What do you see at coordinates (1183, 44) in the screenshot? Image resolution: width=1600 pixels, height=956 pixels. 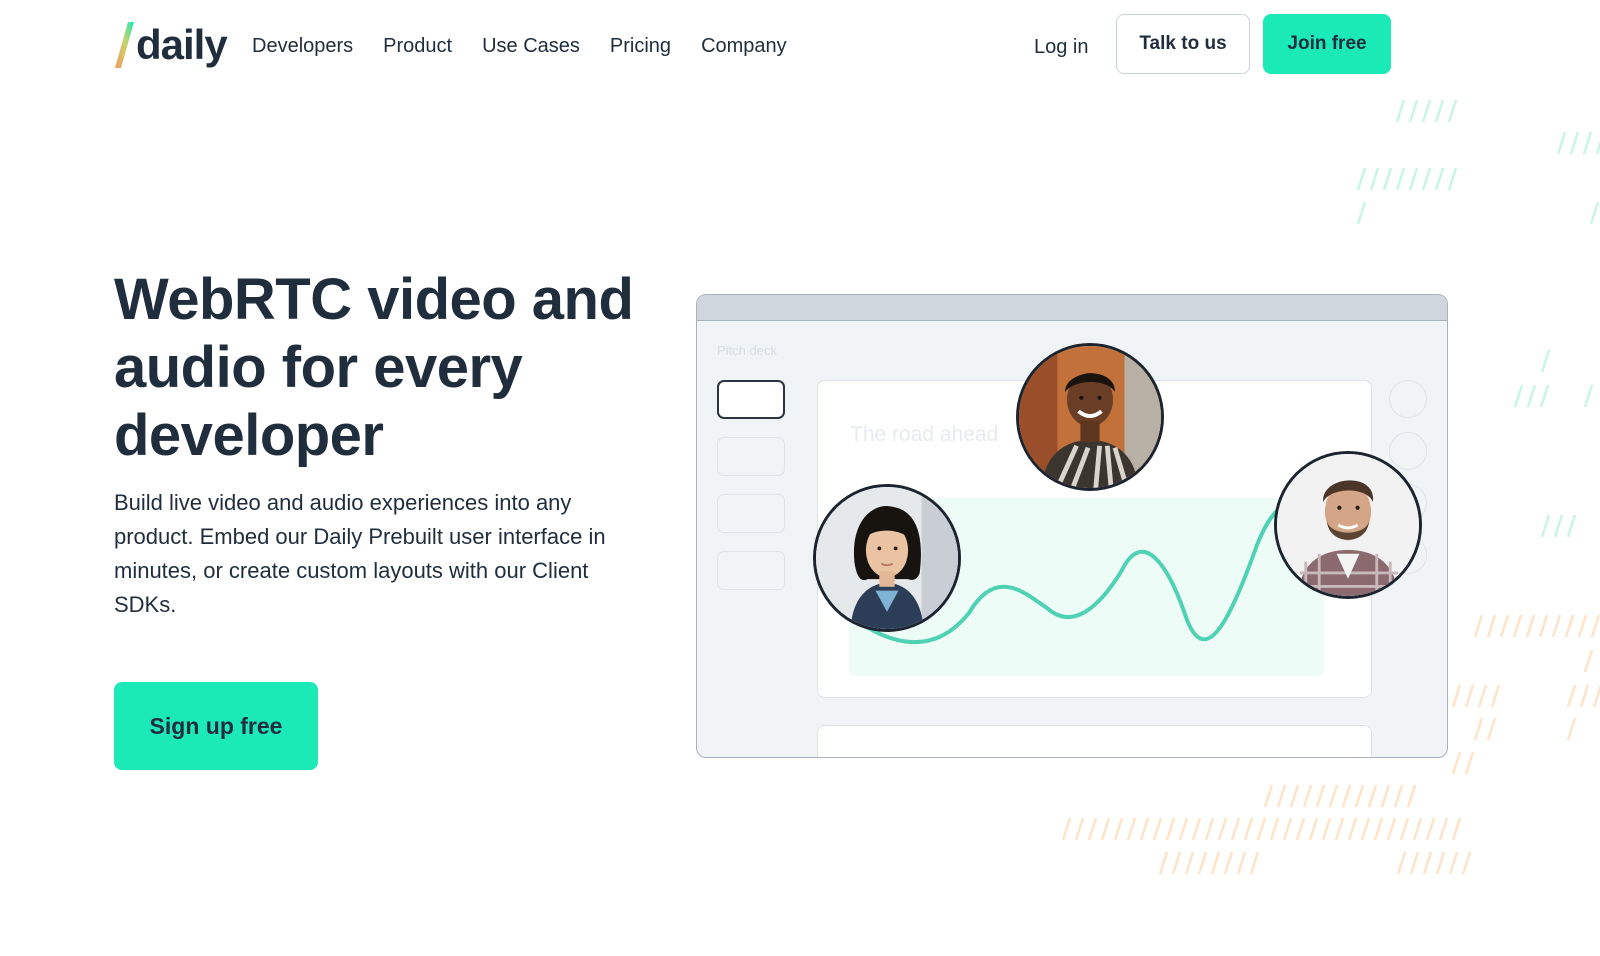 I see `talk-to-us-button: Talk to us` at bounding box center [1183, 44].